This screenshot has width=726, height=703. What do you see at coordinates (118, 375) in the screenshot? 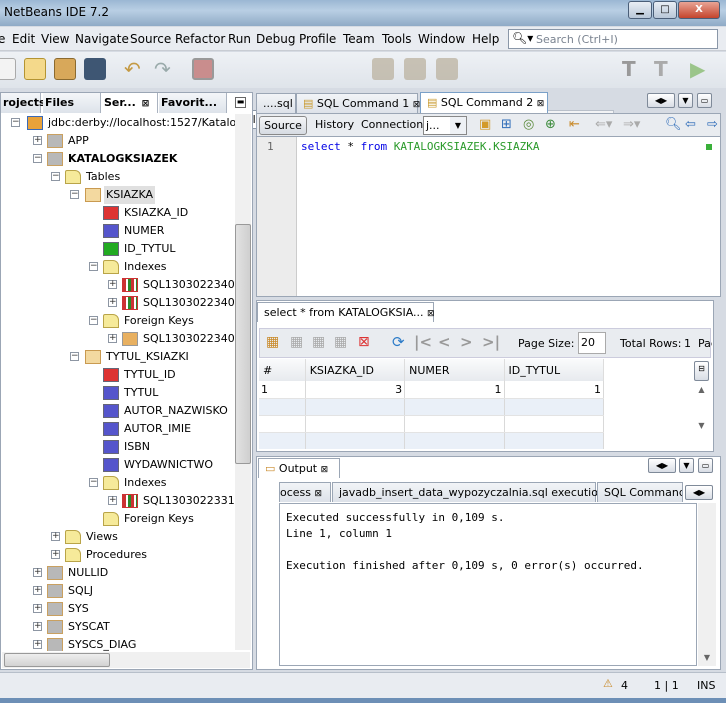
I see `tree-node: TYTUL_ID` at bounding box center [118, 375].